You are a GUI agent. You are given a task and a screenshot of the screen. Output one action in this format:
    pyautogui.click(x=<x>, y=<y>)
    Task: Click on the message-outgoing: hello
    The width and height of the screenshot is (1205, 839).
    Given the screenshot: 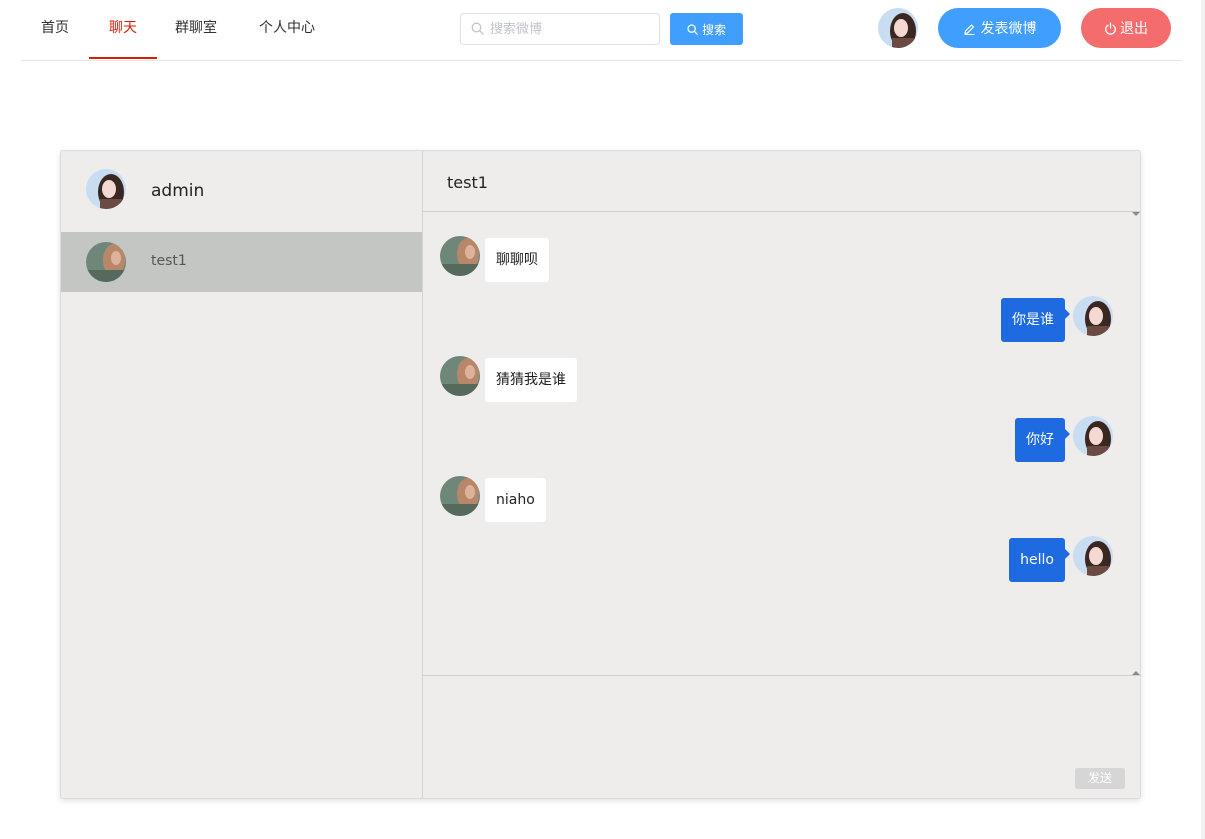 What is the action you would take?
    pyautogui.click(x=781, y=561)
    